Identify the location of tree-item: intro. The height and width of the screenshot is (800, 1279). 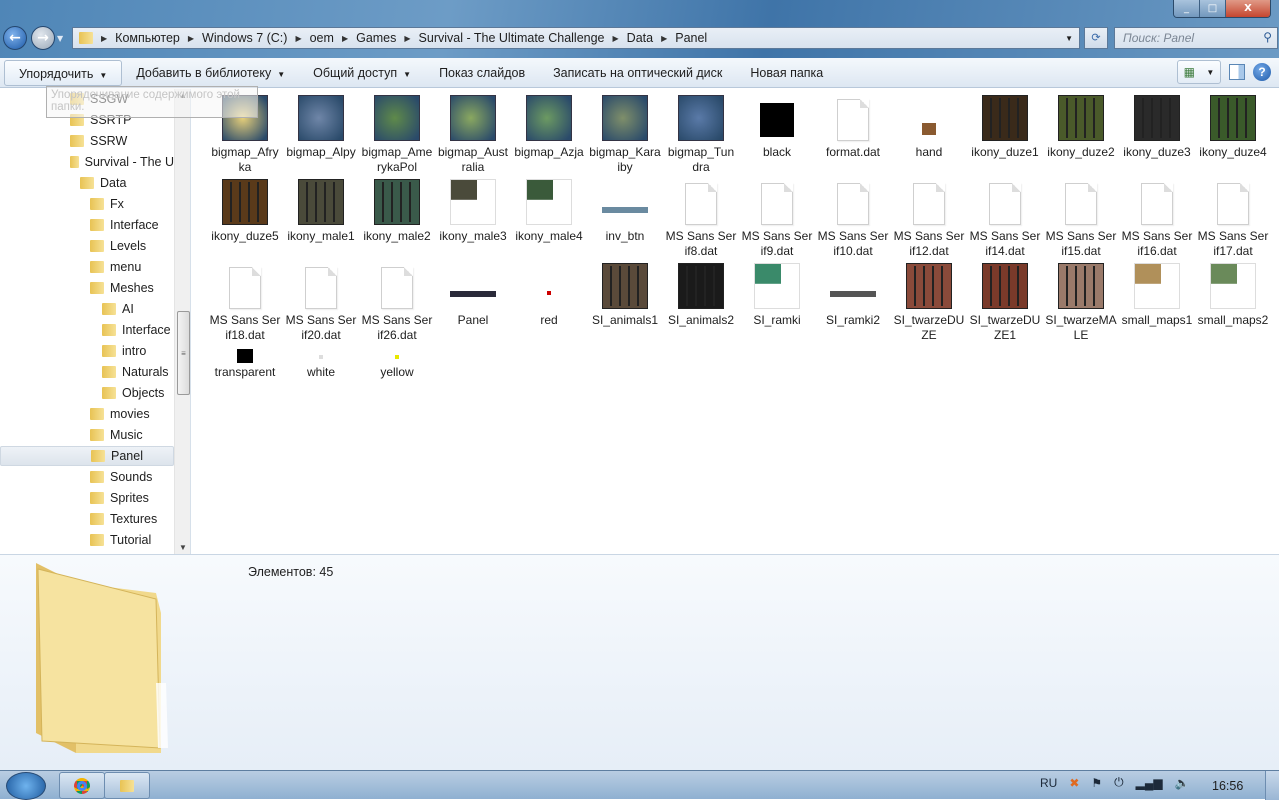
(87, 351).